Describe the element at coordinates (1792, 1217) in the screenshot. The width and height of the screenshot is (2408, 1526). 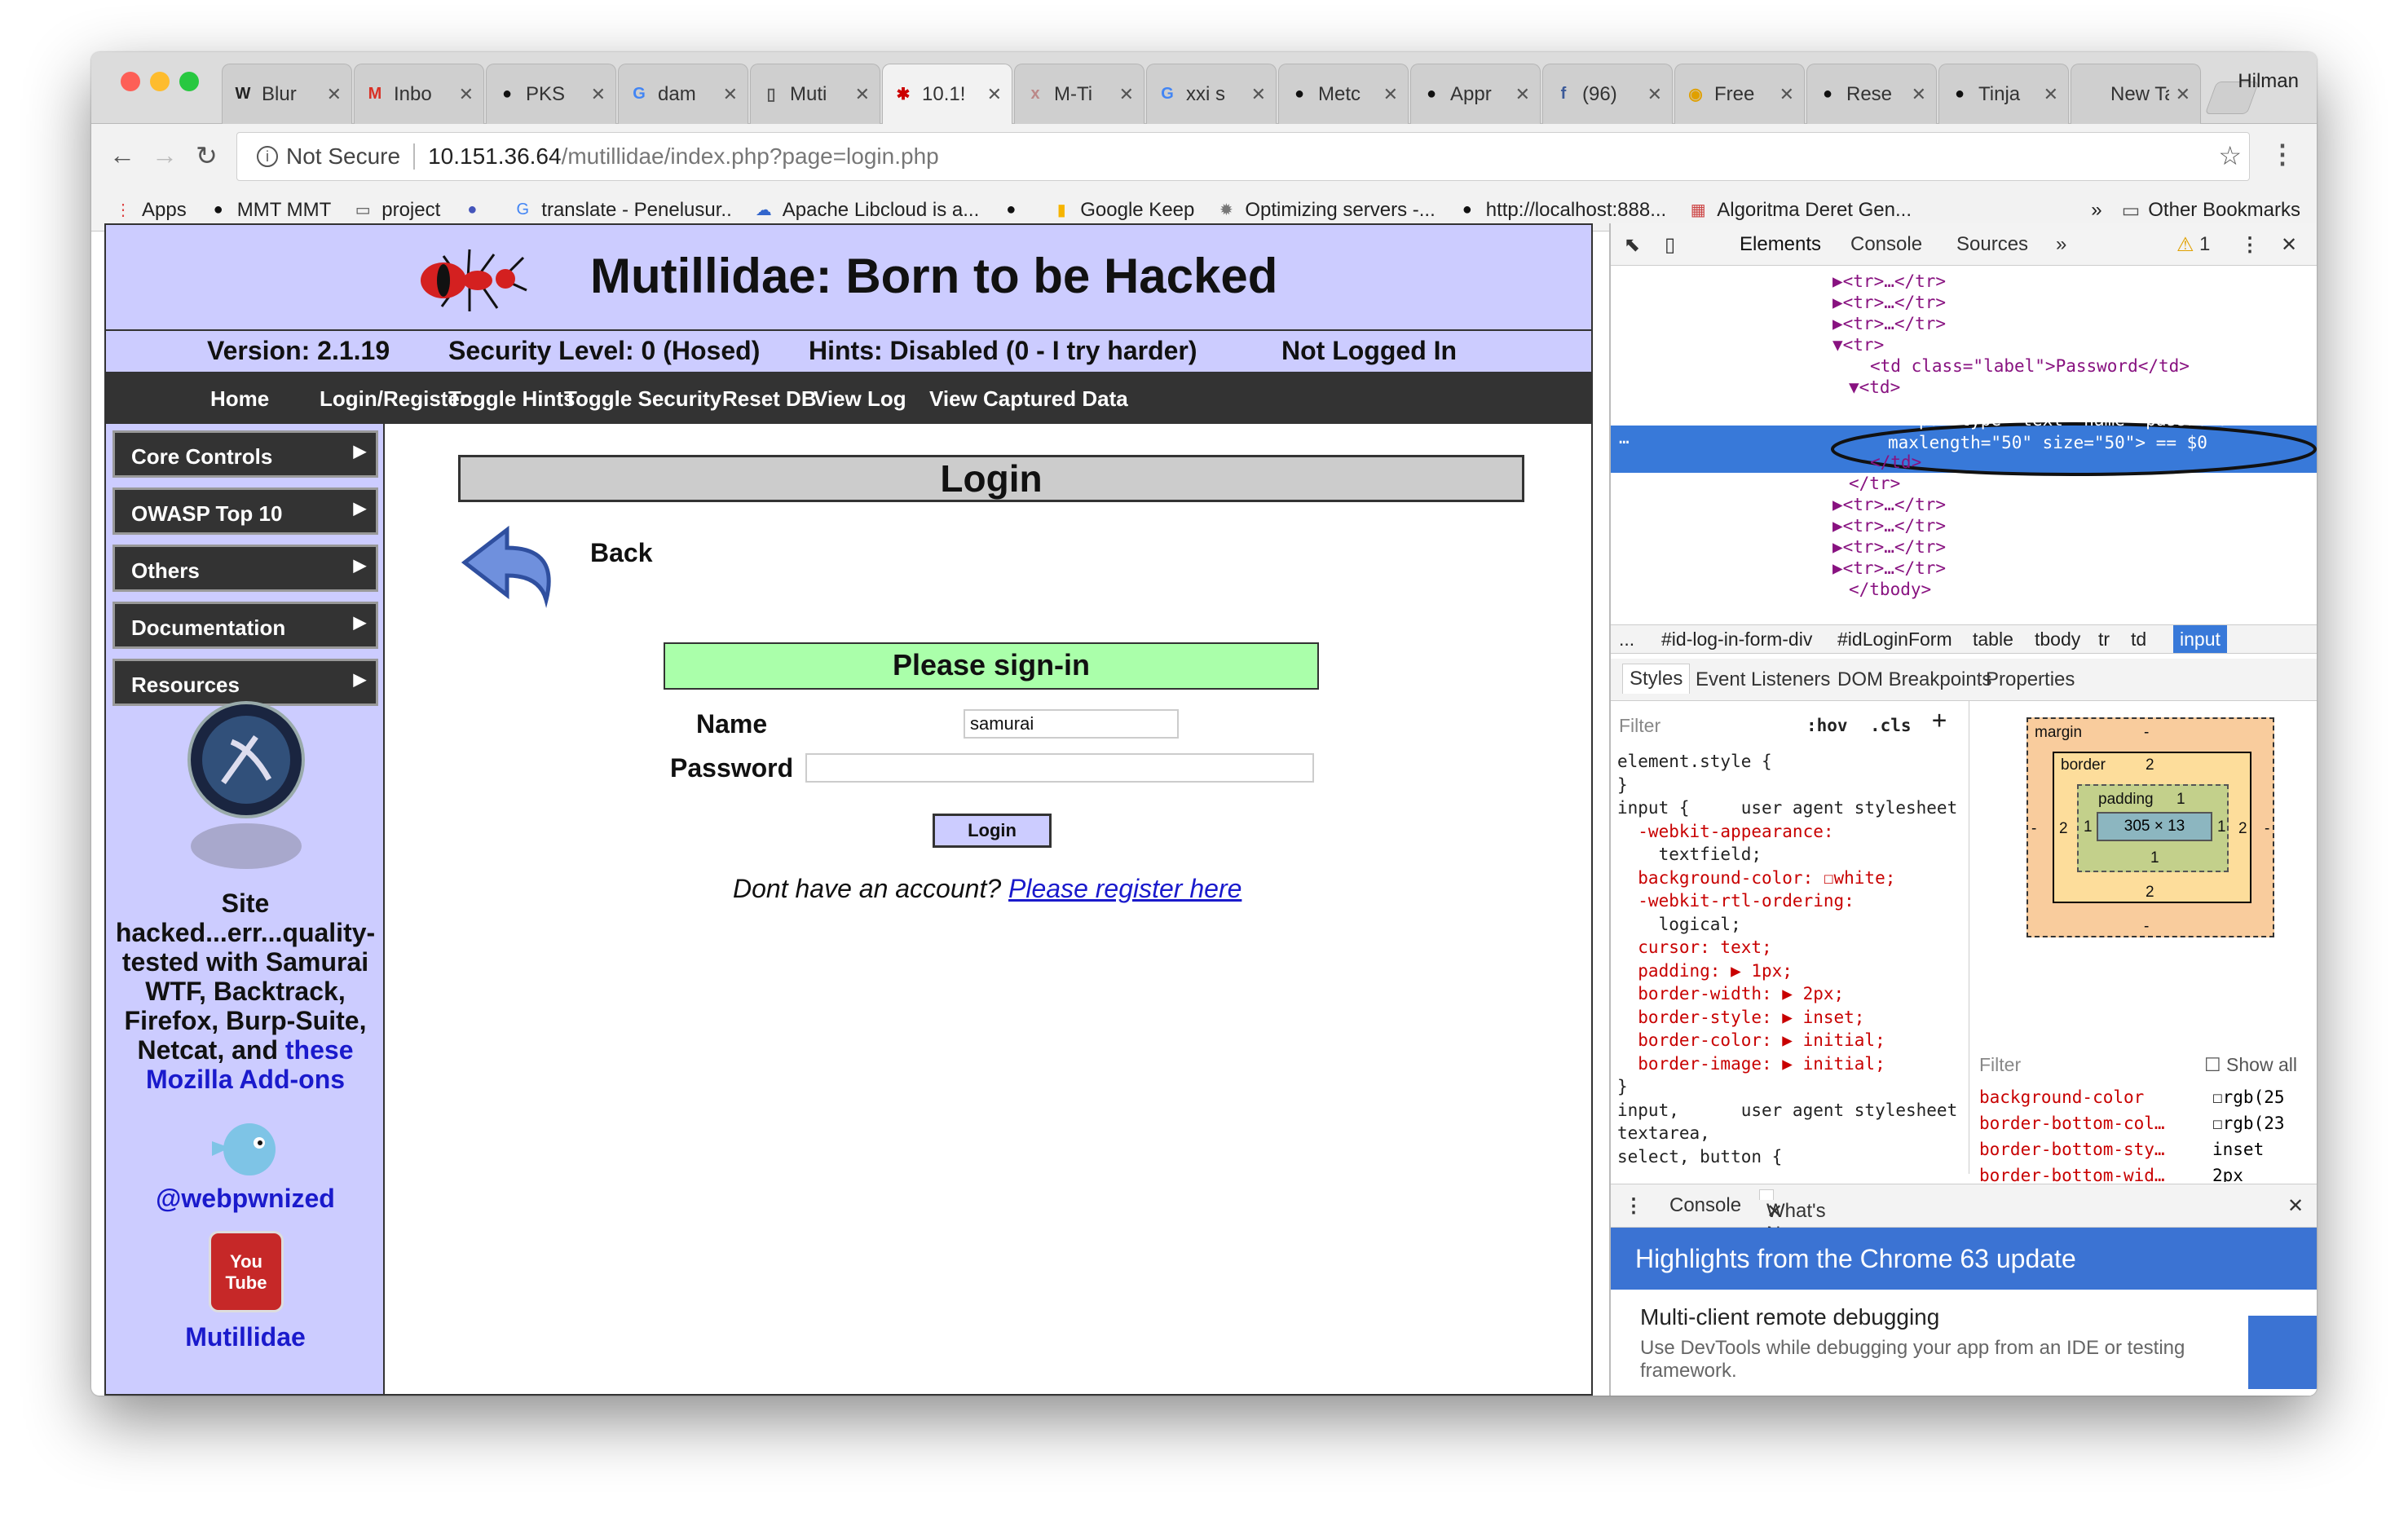
I see `drawer-tab-whats-new: What's New ✕` at that location.